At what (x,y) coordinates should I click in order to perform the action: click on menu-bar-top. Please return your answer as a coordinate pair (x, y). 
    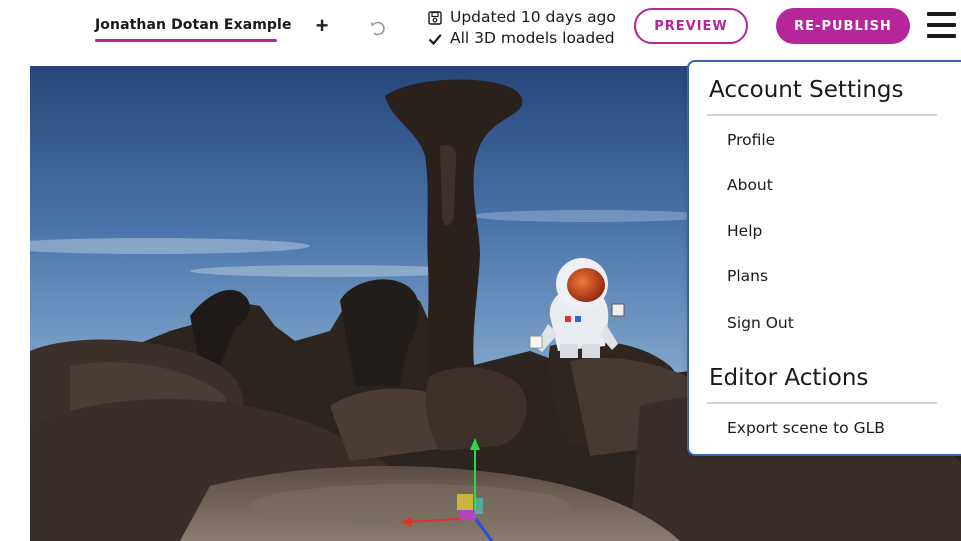
    Looking at the image, I should click on (941, 14).